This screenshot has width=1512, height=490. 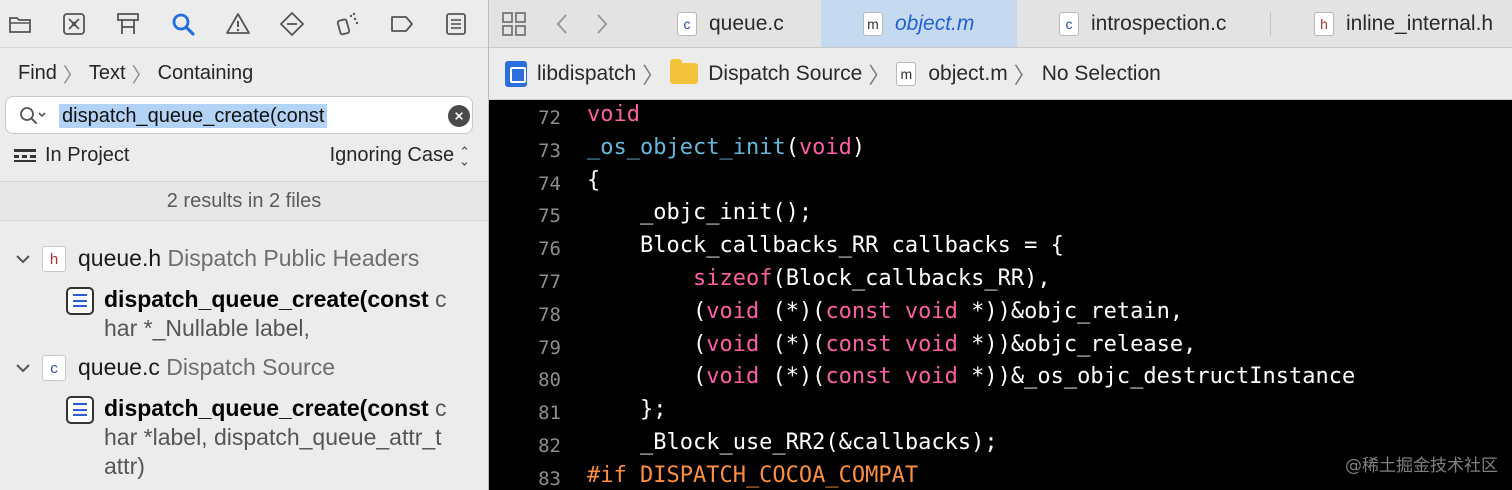 What do you see at coordinates (238, 24) in the screenshot?
I see `warning-icon` at bounding box center [238, 24].